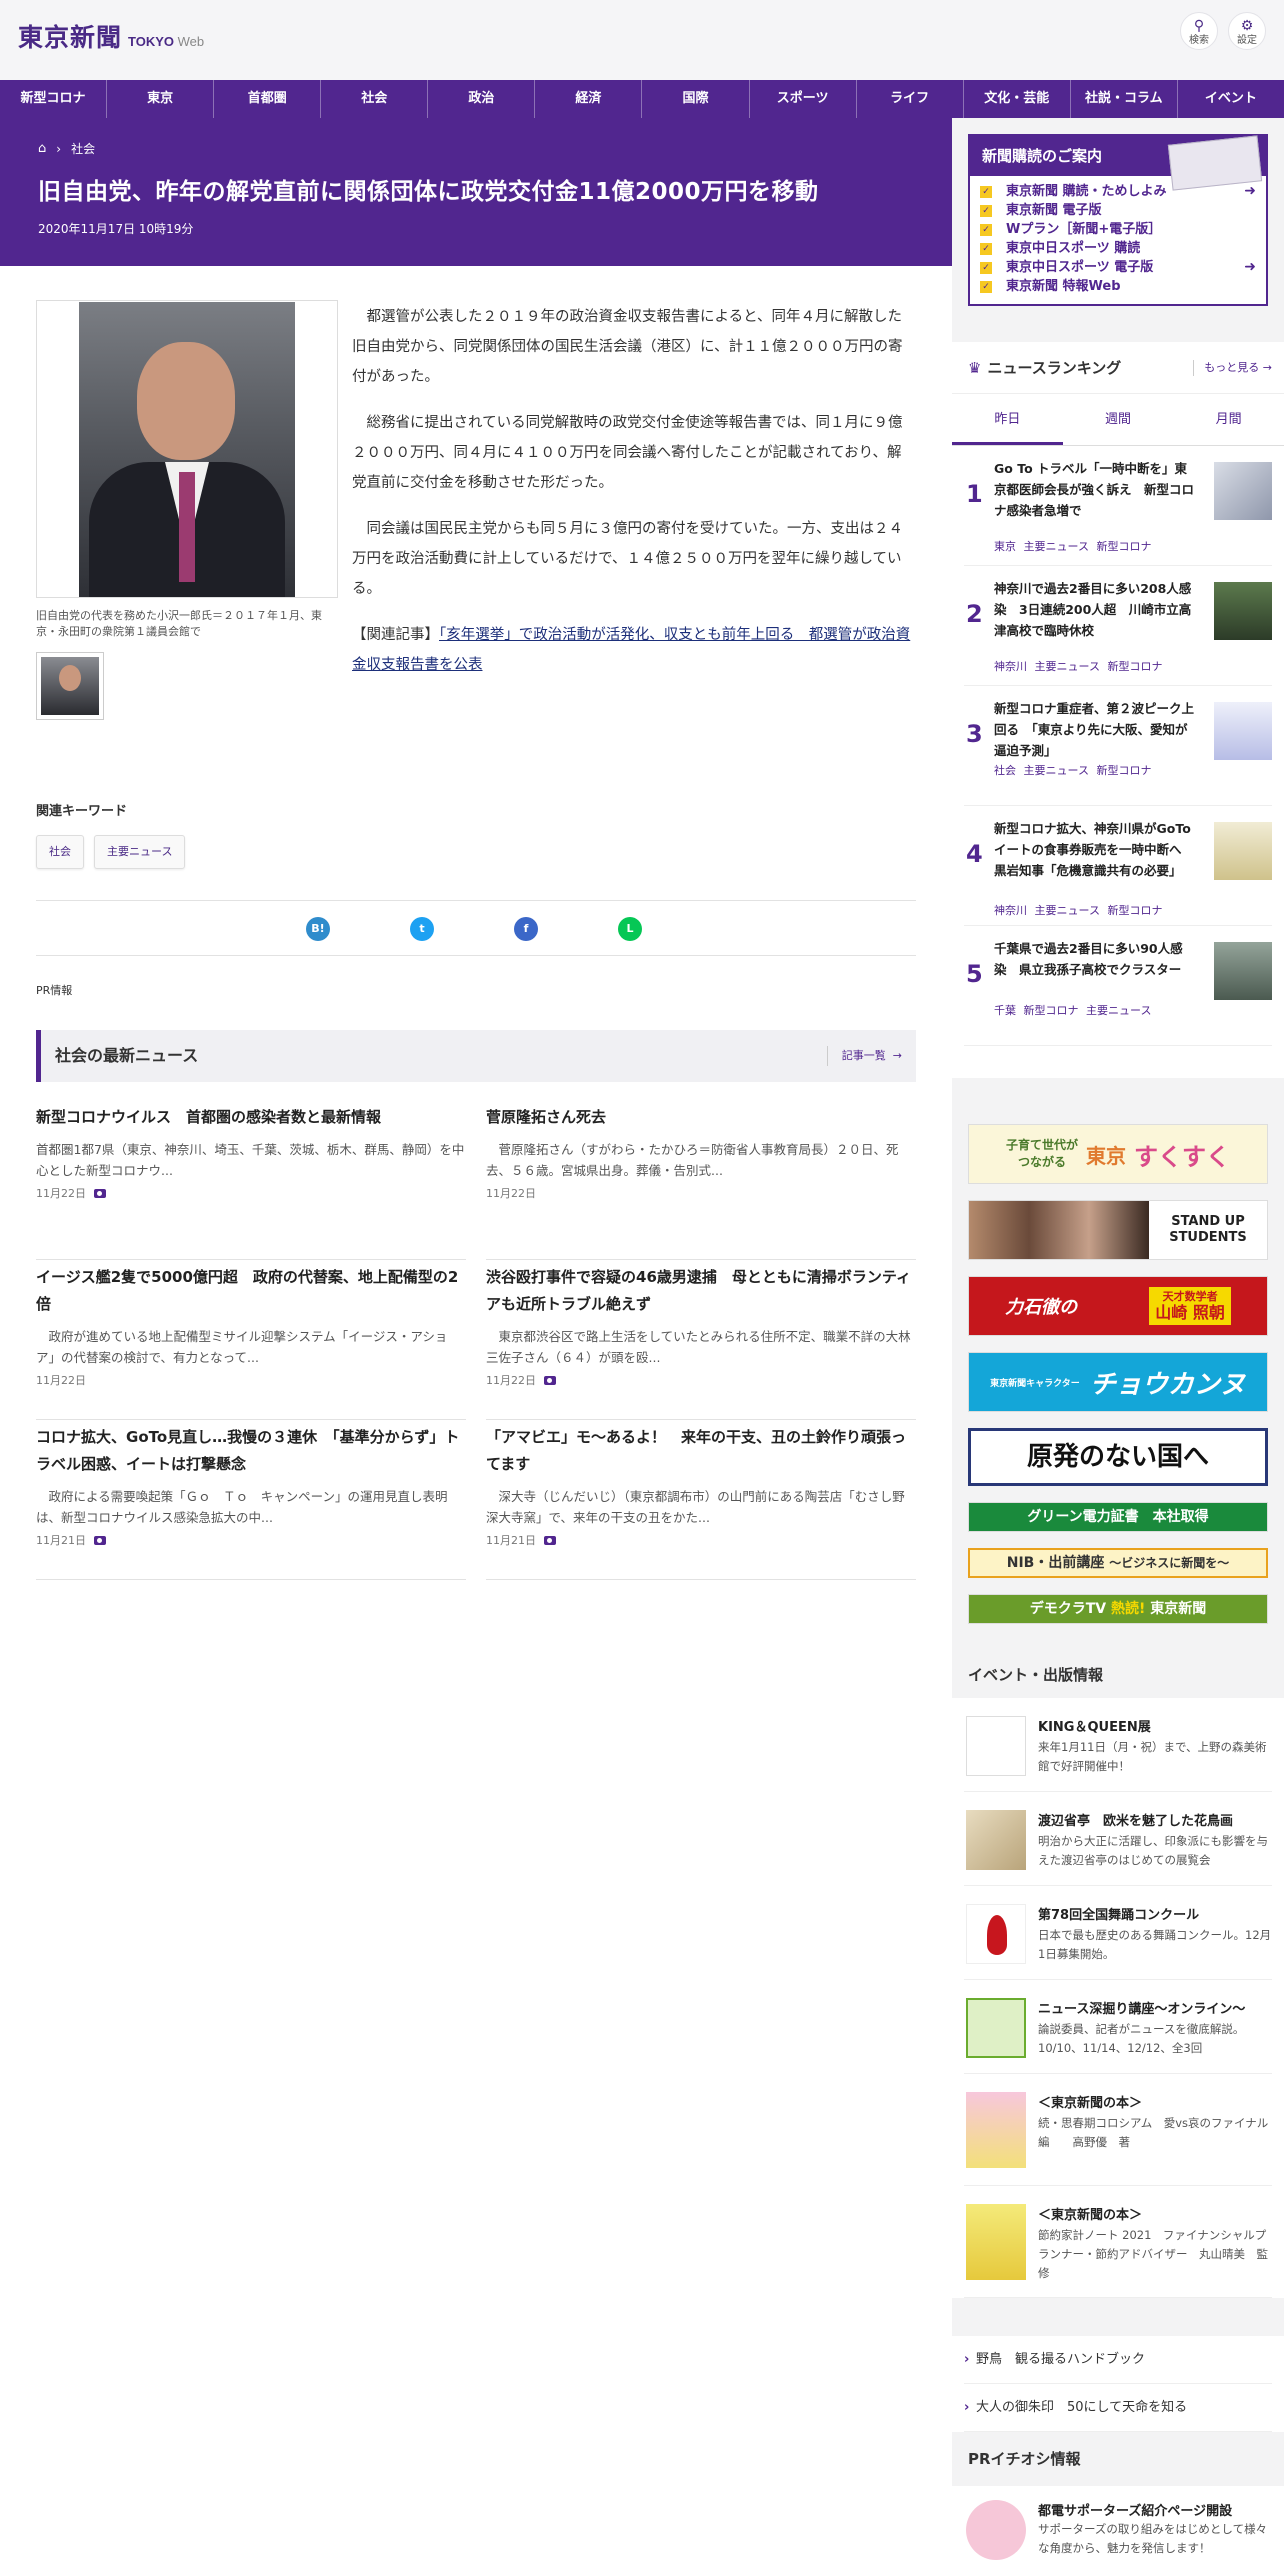 This screenshot has width=1284, height=2568. I want to click on nav-item-economy: 経済, so click(589, 99).